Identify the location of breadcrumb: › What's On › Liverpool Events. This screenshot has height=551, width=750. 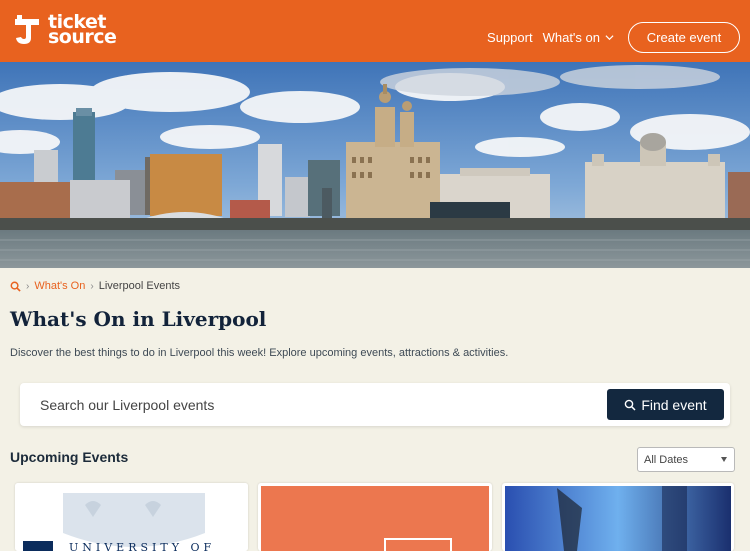
(95, 286).